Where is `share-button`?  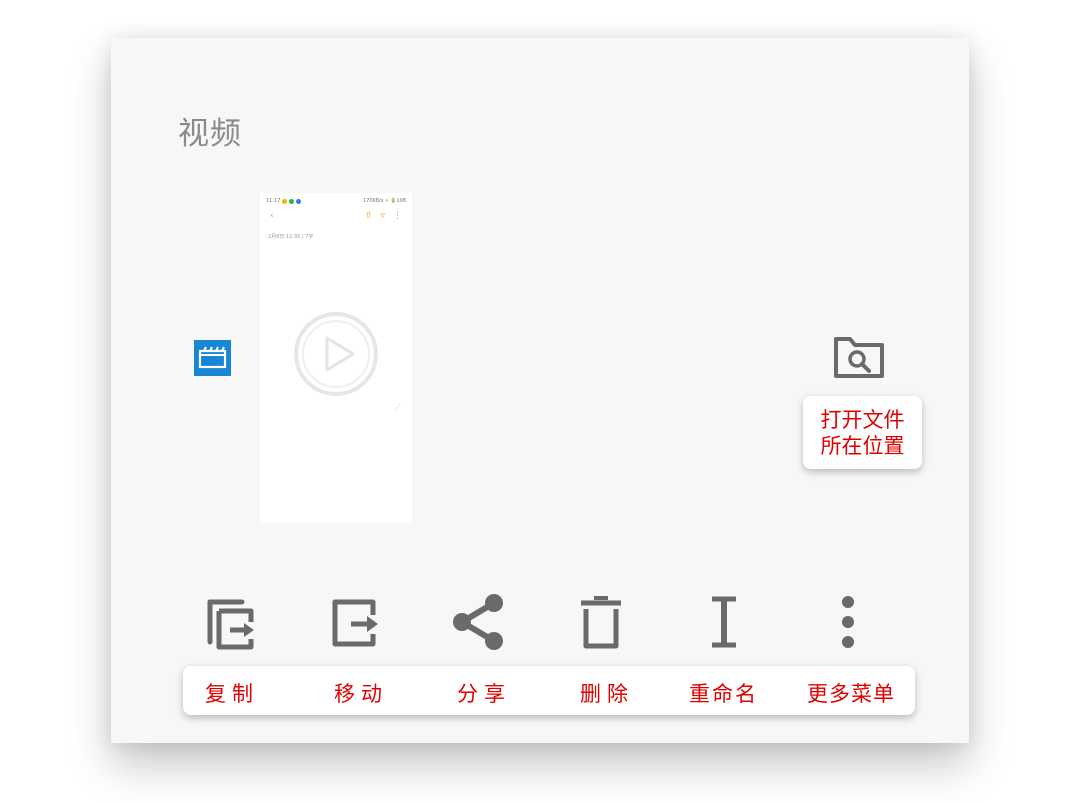
share-button is located at coordinates (478, 622).